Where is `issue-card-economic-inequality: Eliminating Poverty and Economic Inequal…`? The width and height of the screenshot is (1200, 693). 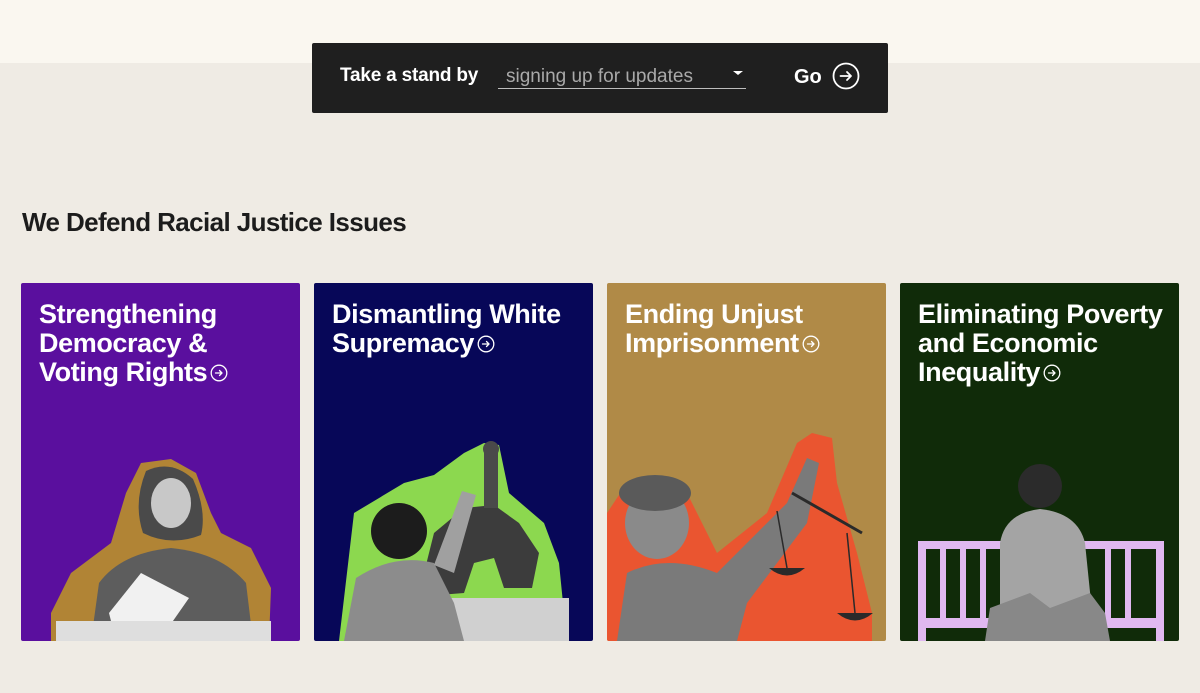
issue-card-economic-inequality: Eliminating Poverty and Economic Inequal… is located at coordinates (1039, 462).